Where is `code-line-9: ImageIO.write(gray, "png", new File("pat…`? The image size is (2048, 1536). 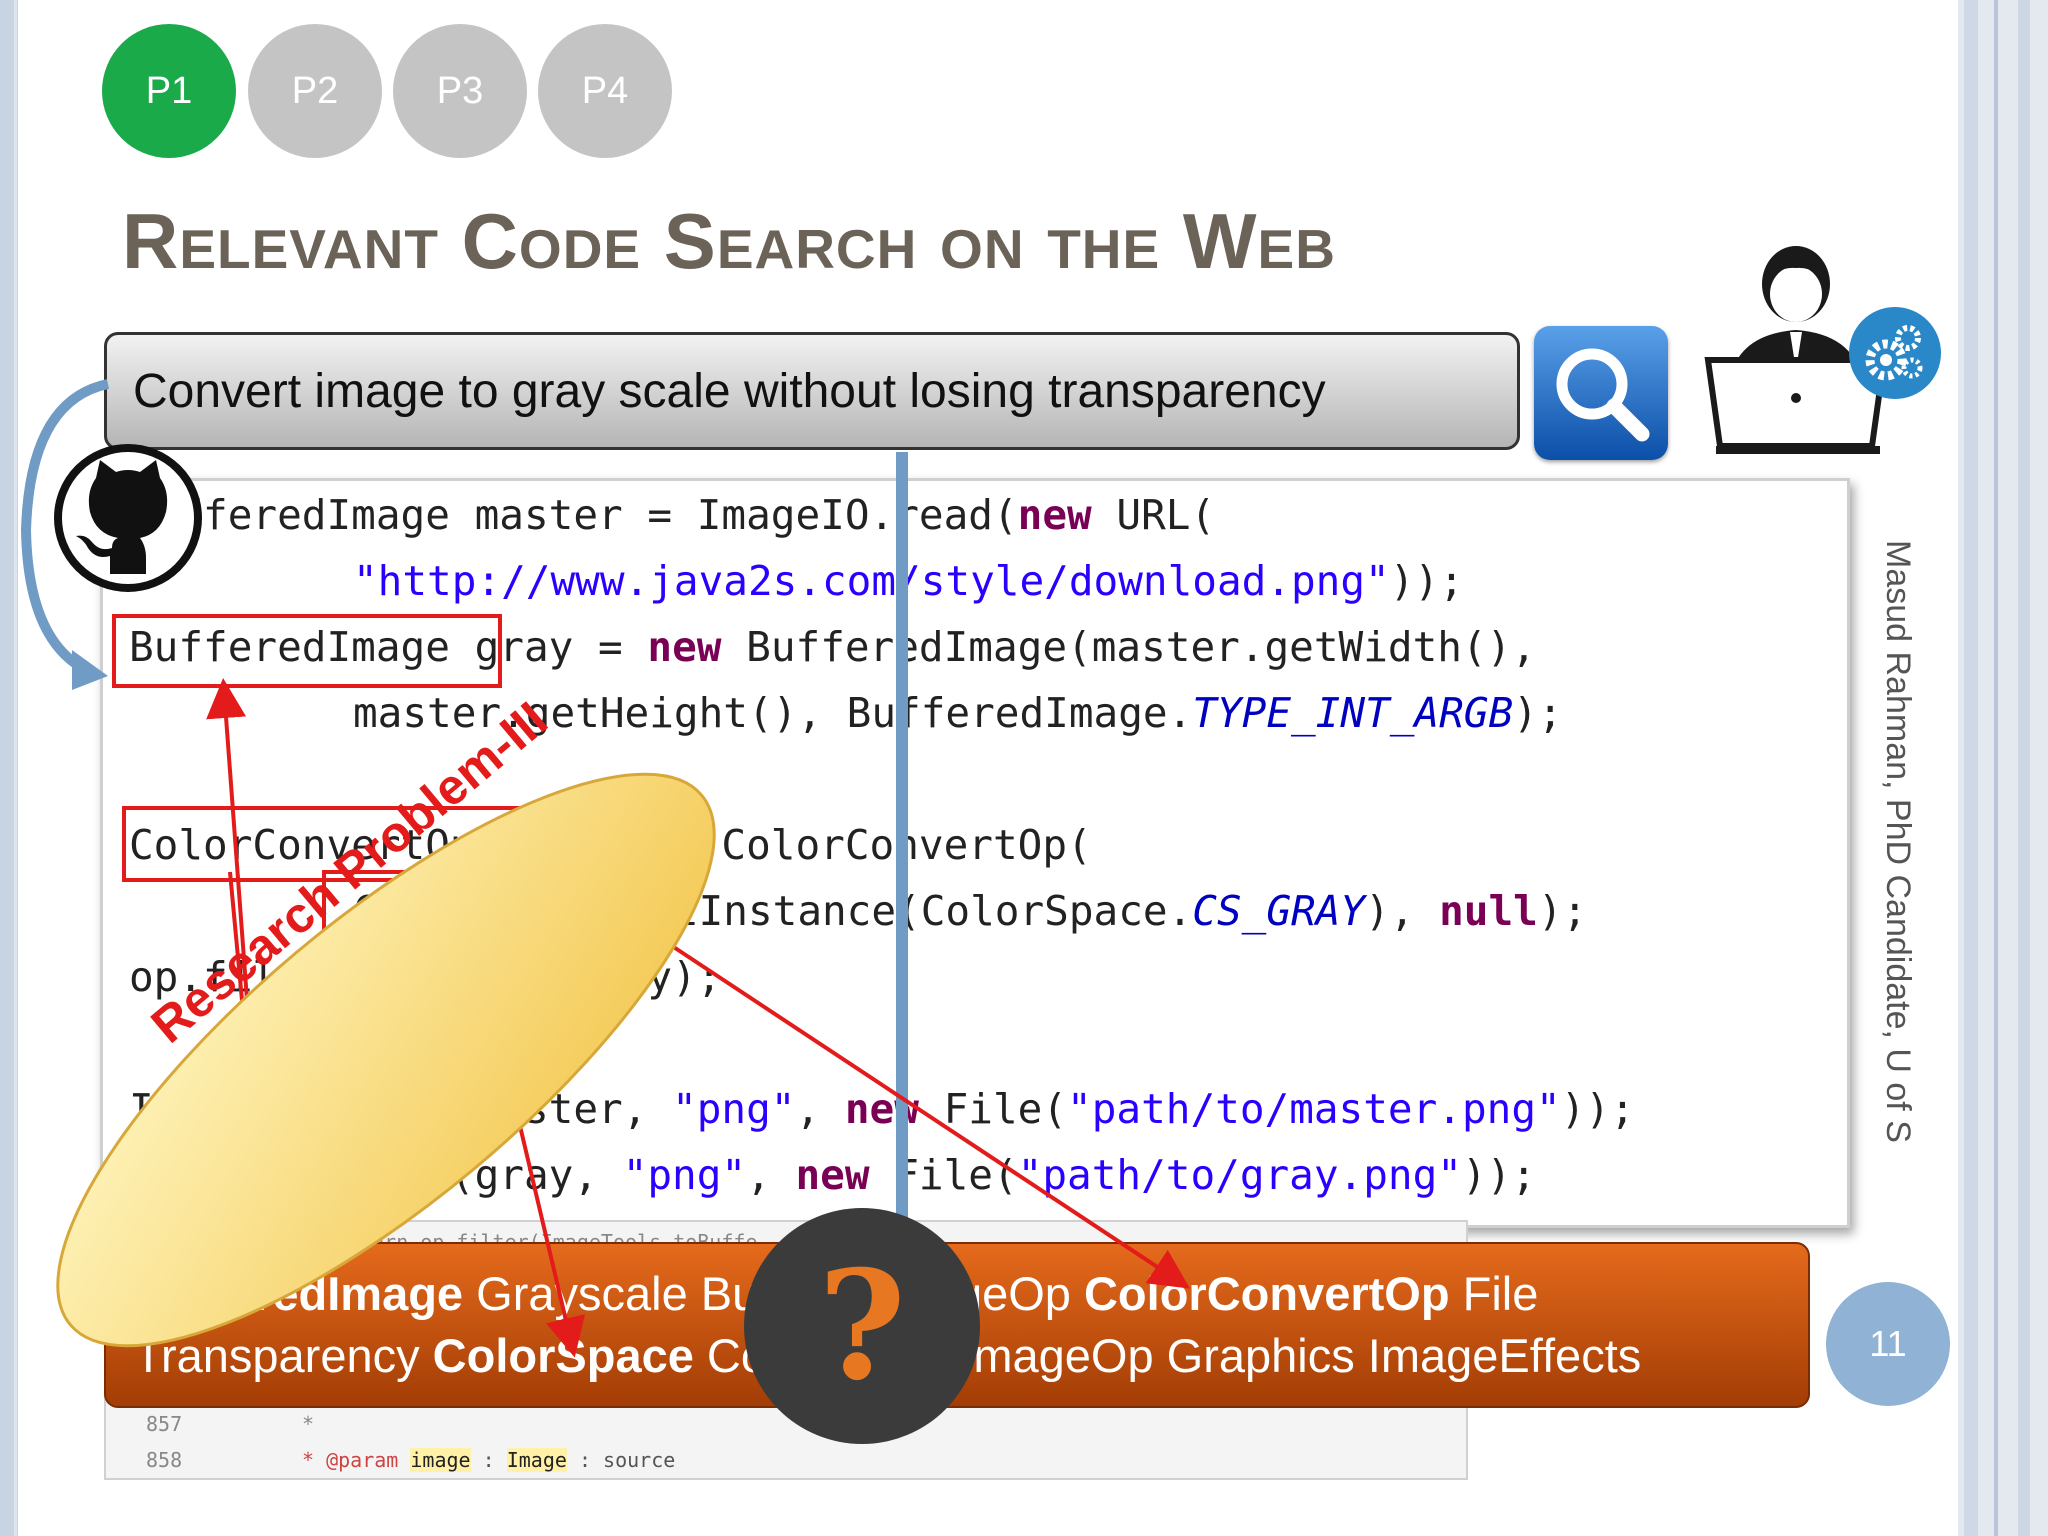 code-line-9: ImageIO.write(gray, "png", new File("pat… is located at coordinates (833, 1175).